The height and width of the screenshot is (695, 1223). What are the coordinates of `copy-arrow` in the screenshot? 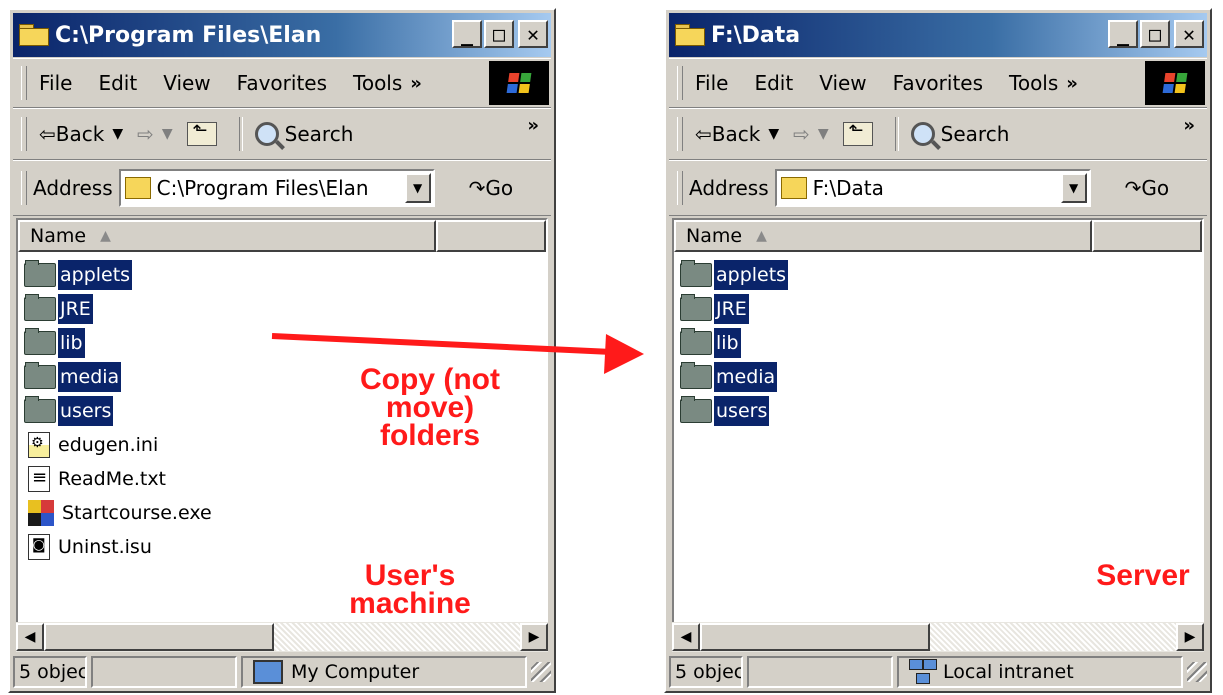 It's located at (457, 353).